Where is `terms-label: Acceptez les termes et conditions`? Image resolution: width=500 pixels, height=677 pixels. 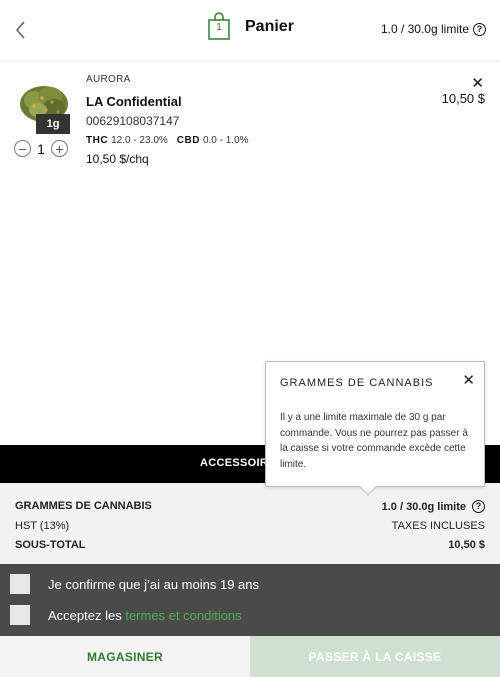
terms-label: Acceptez les termes et conditions is located at coordinates (145, 615).